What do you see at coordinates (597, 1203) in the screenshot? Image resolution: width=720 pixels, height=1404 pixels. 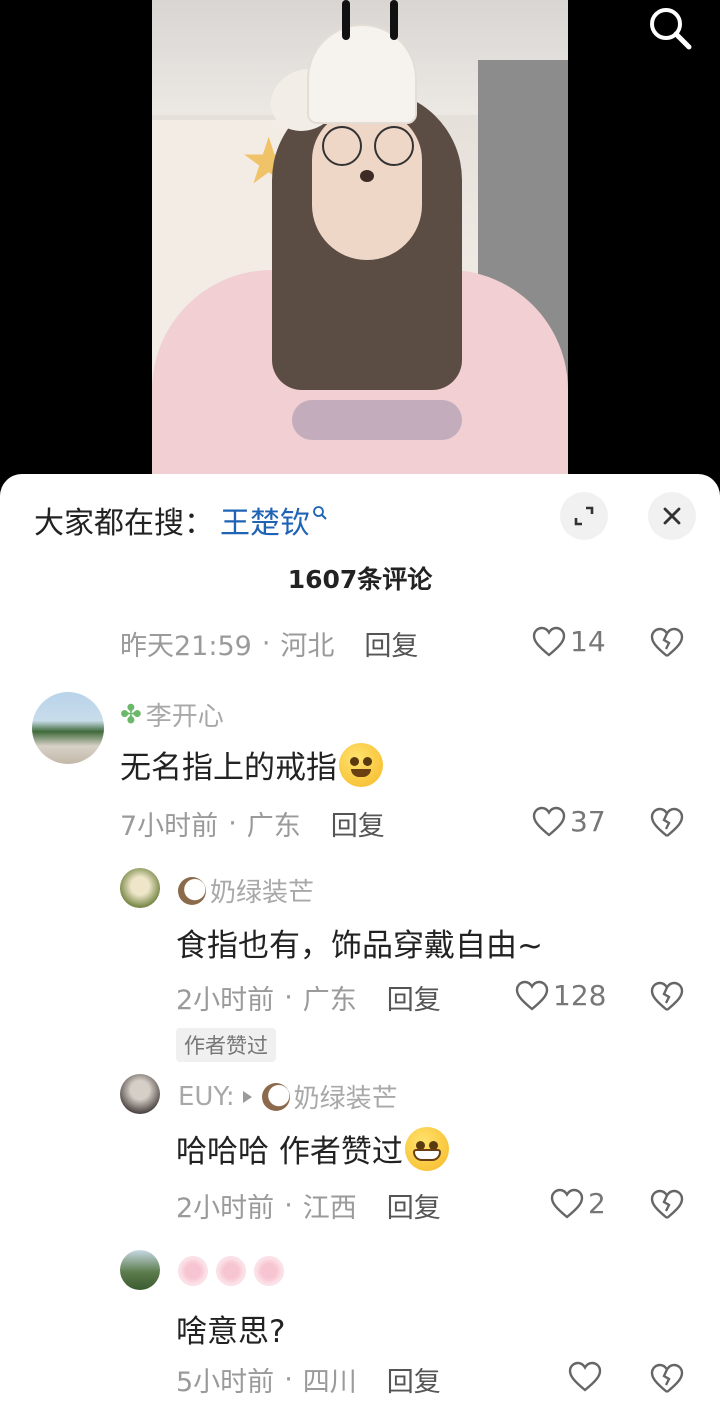 I see `like-count: 2` at bounding box center [597, 1203].